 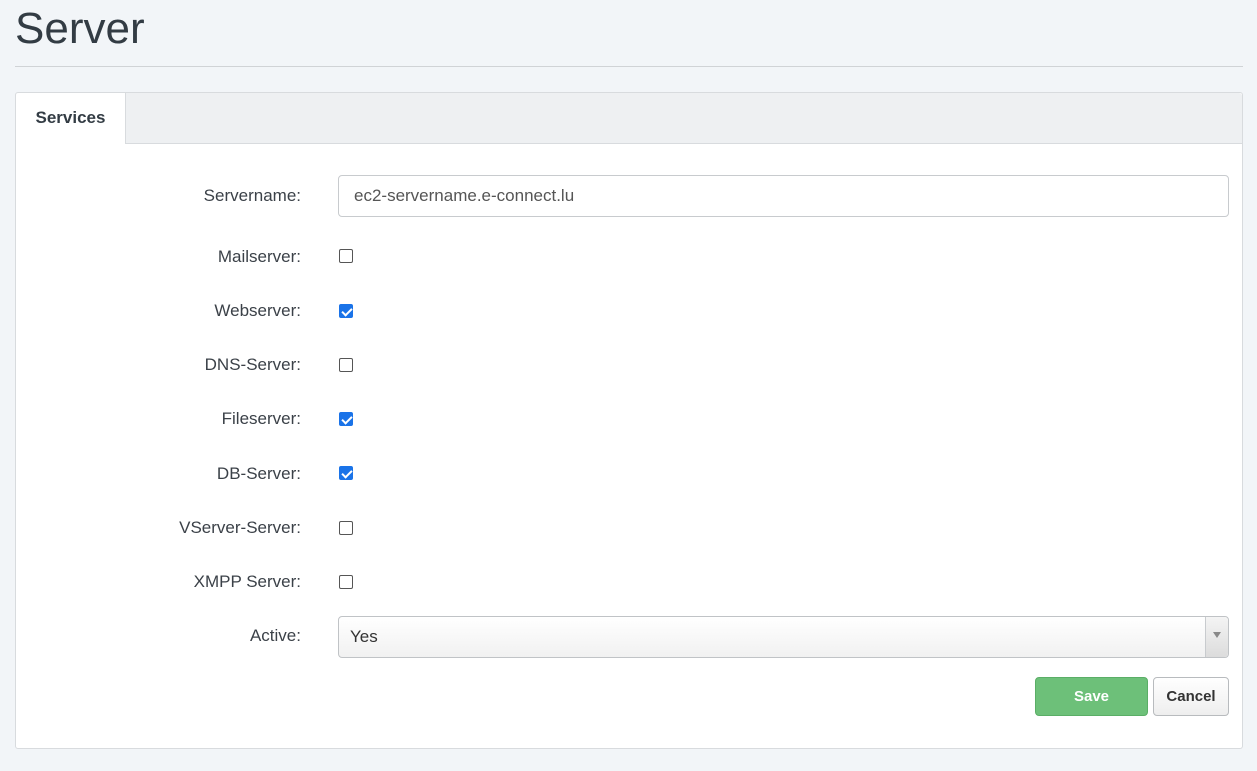 What do you see at coordinates (346, 311) in the screenshot?
I see `webserver-checkbox` at bounding box center [346, 311].